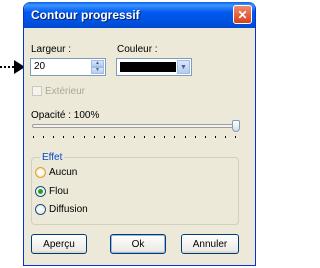 The height and width of the screenshot is (268, 320). What do you see at coordinates (52, 157) in the screenshot?
I see `effect-legend: Effet` at bounding box center [52, 157].